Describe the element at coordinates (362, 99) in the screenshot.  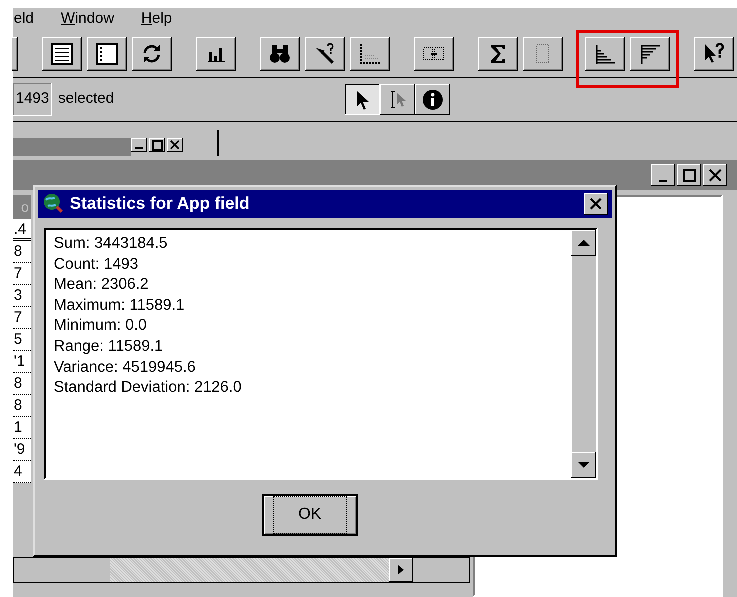
I see `tool-button` at that location.